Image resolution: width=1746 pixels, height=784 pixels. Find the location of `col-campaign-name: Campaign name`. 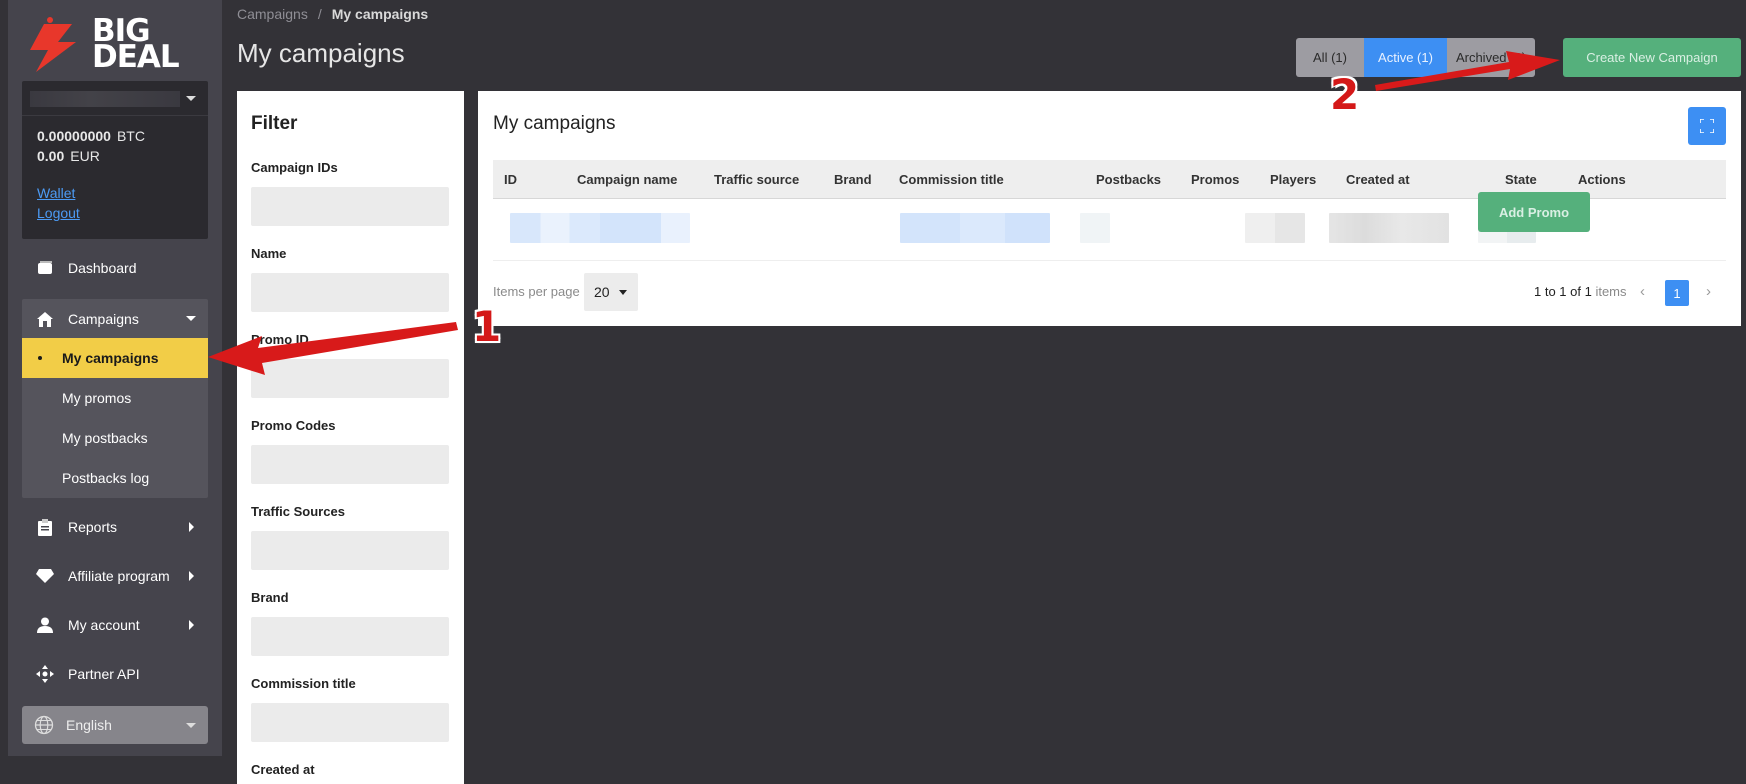

col-campaign-name: Campaign name is located at coordinates (627, 179).